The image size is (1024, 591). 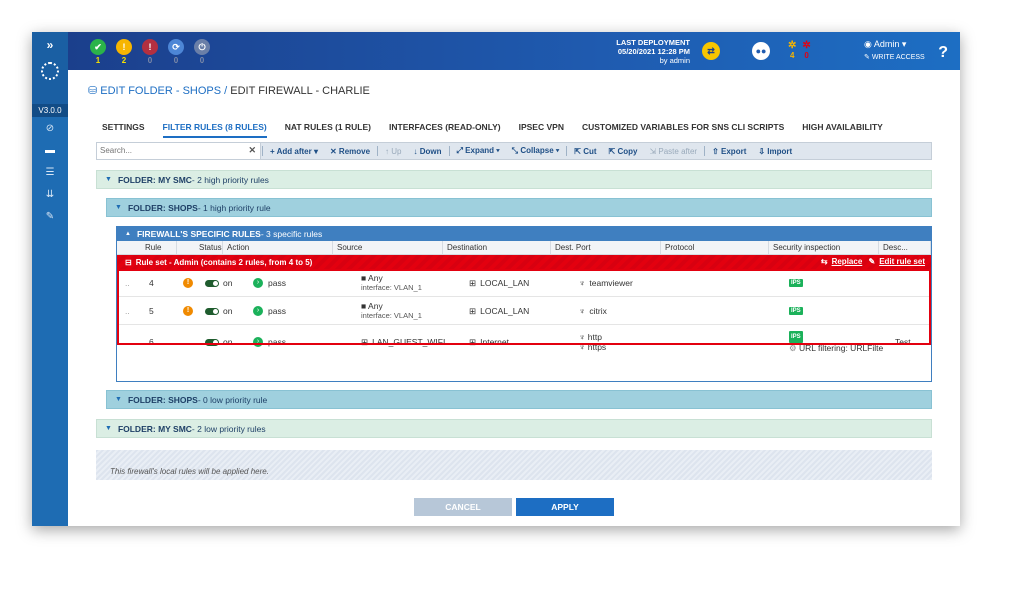 What do you see at coordinates (50, 194) in the screenshot?
I see `deployment-icon: ⇊` at bounding box center [50, 194].